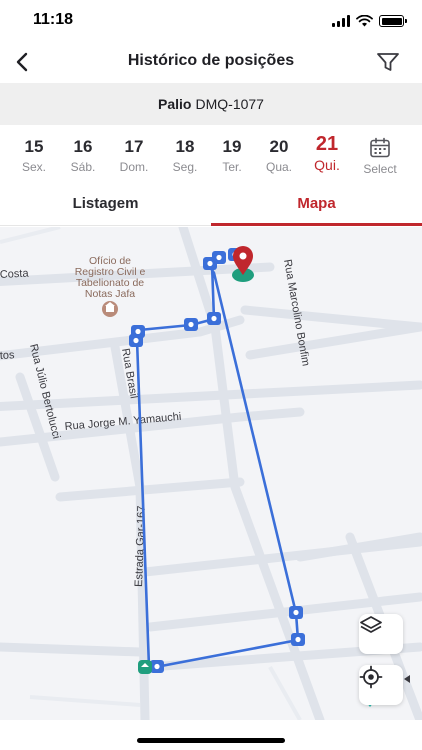 The width and height of the screenshot is (422, 750). I want to click on header: Histórico de posições, so click(211, 62).